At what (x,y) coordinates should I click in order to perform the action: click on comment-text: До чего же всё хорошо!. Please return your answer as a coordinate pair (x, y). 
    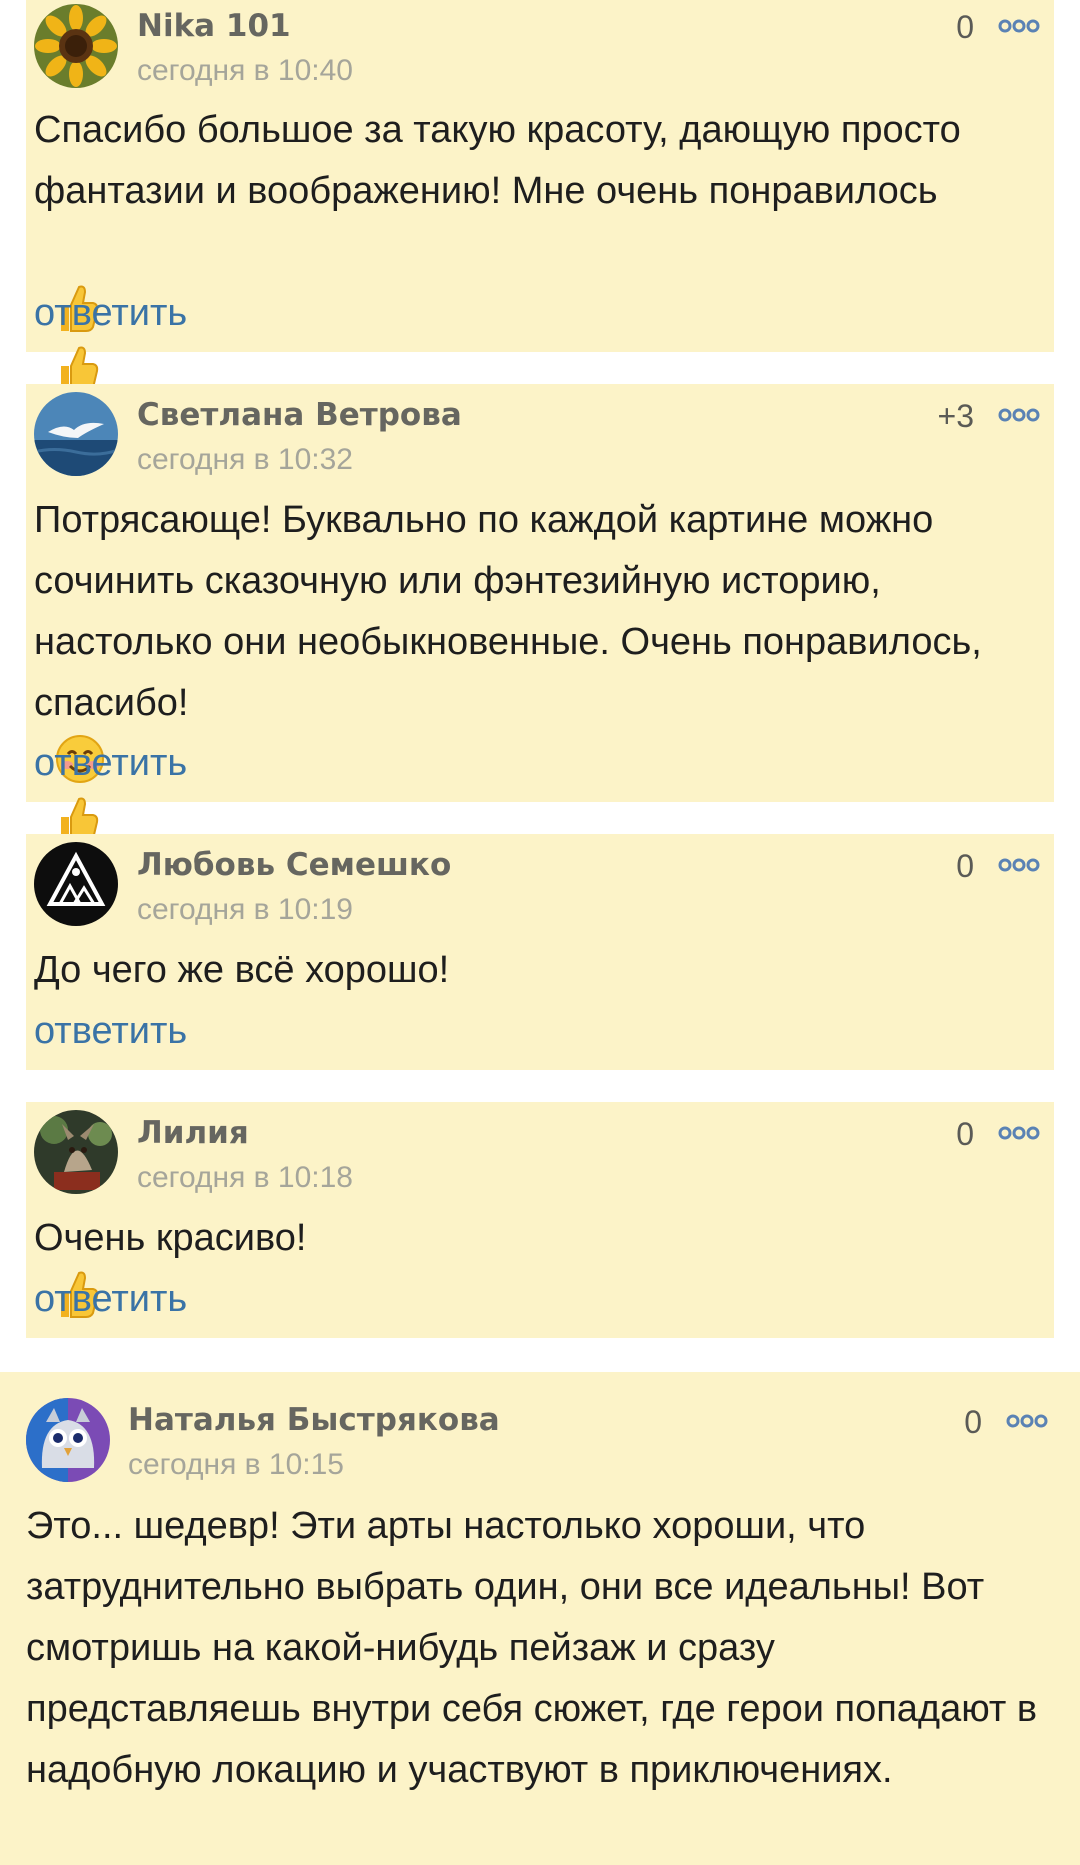
    Looking at the image, I should click on (539, 970).